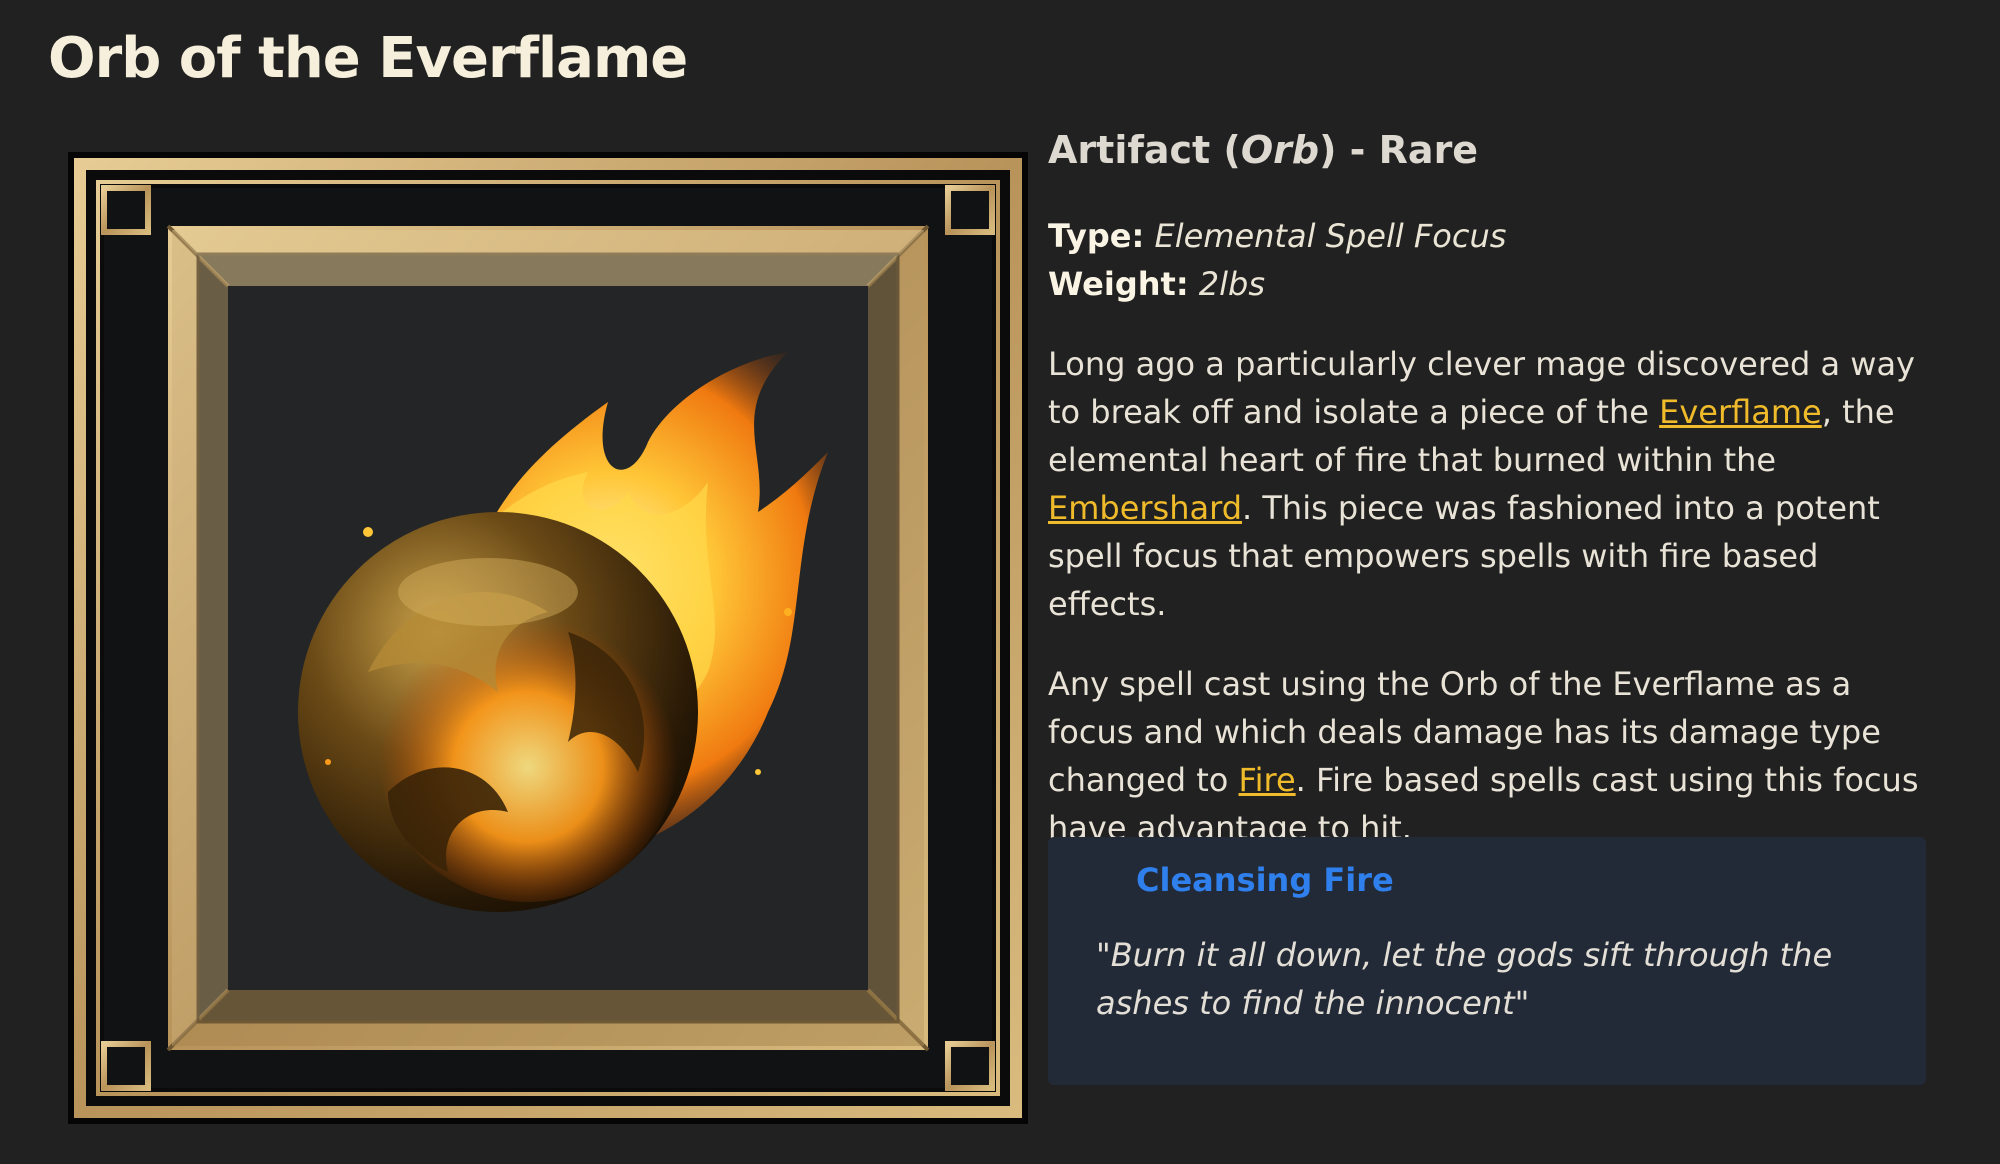 The width and height of the screenshot is (2000, 1164). Describe the element at coordinates (1267, 780) in the screenshot. I see `fire-link: Fire` at that location.